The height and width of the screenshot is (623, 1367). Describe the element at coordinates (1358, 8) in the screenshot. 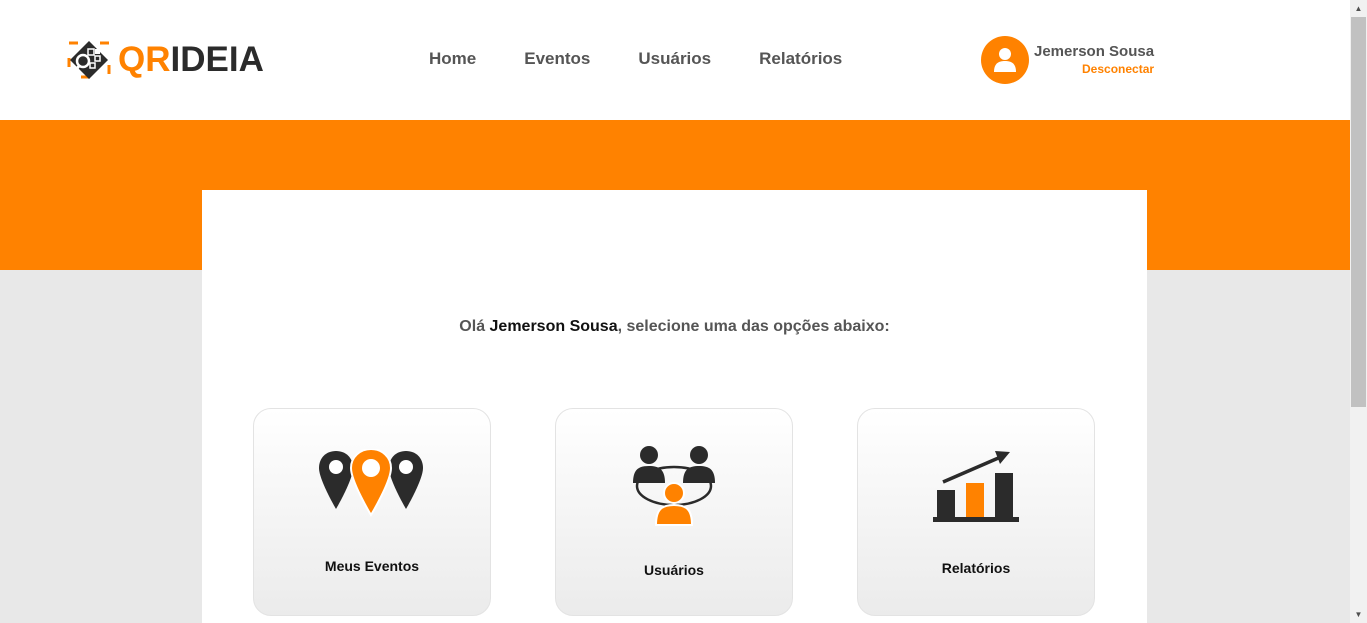

I see `scroll-up-arrow-icon: ▲` at that location.